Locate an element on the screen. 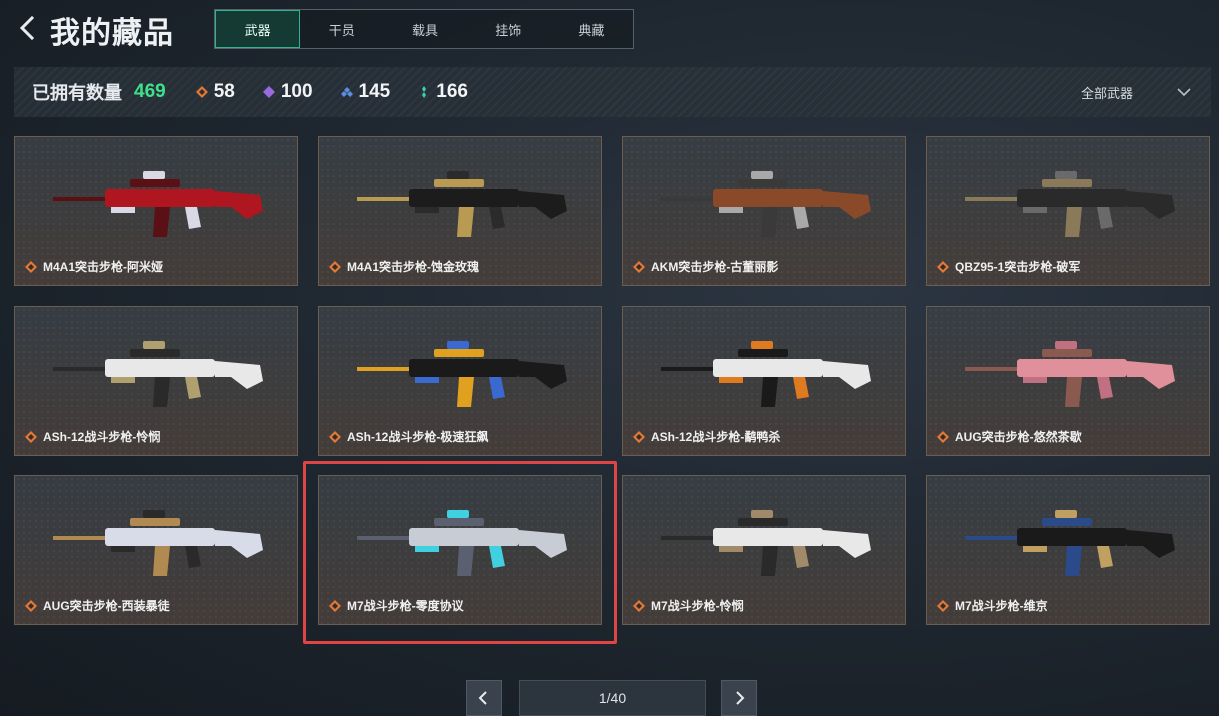  tab-charms: 挂饰 is located at coordinates (508, 29).